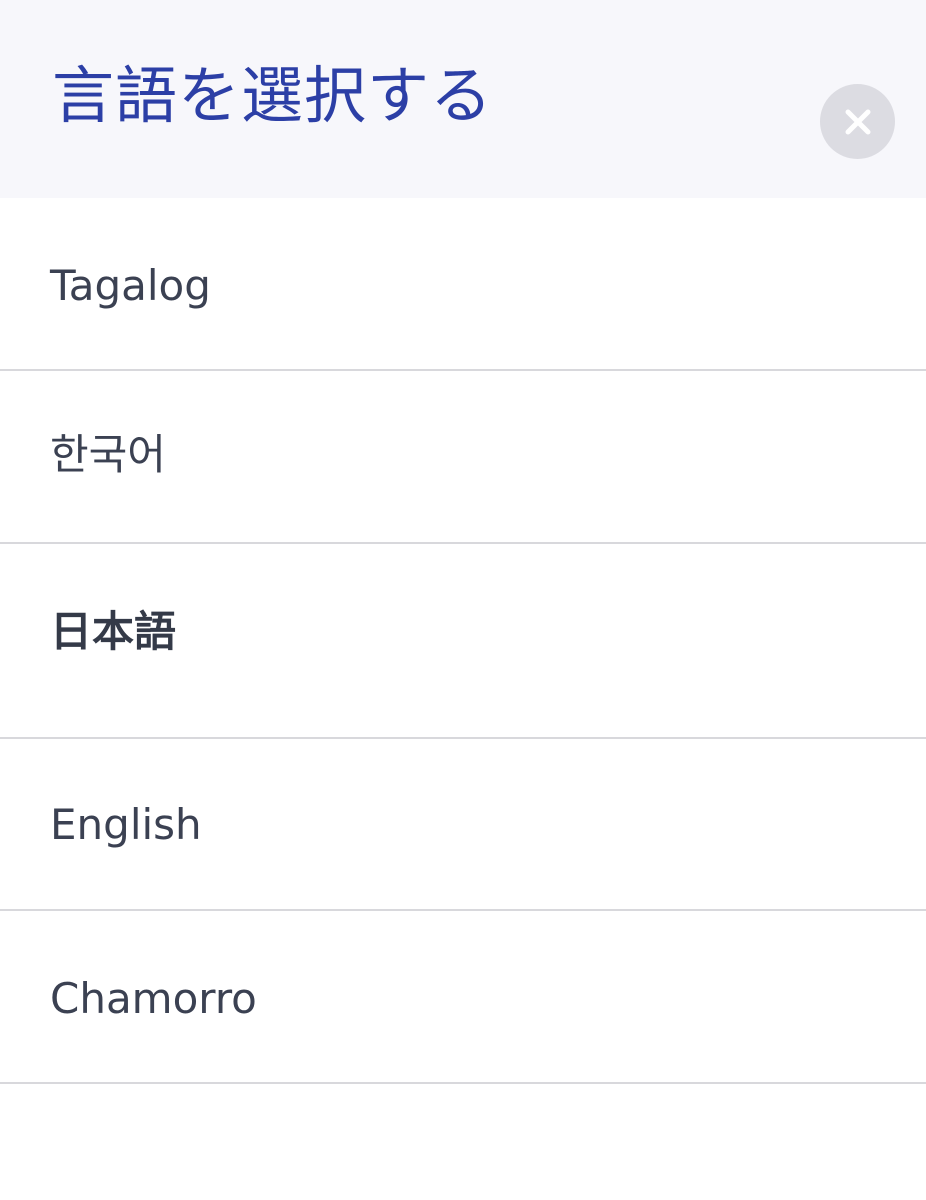 The height and width of the screenshot is (1200, 926). I want to click on language-option-tagalog: Tagalog, so click(463, 284).